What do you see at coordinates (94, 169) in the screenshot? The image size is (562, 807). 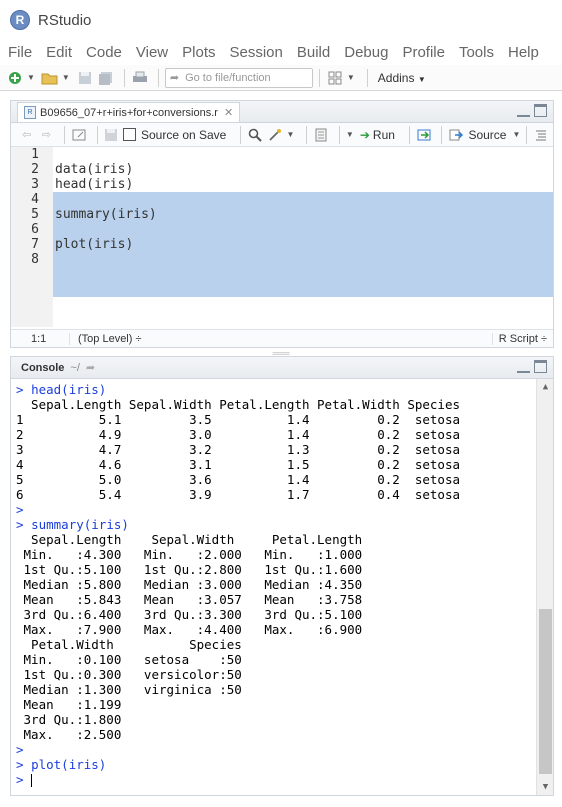 I see `code-text: data(iris)` at bounding box center [94, 169].